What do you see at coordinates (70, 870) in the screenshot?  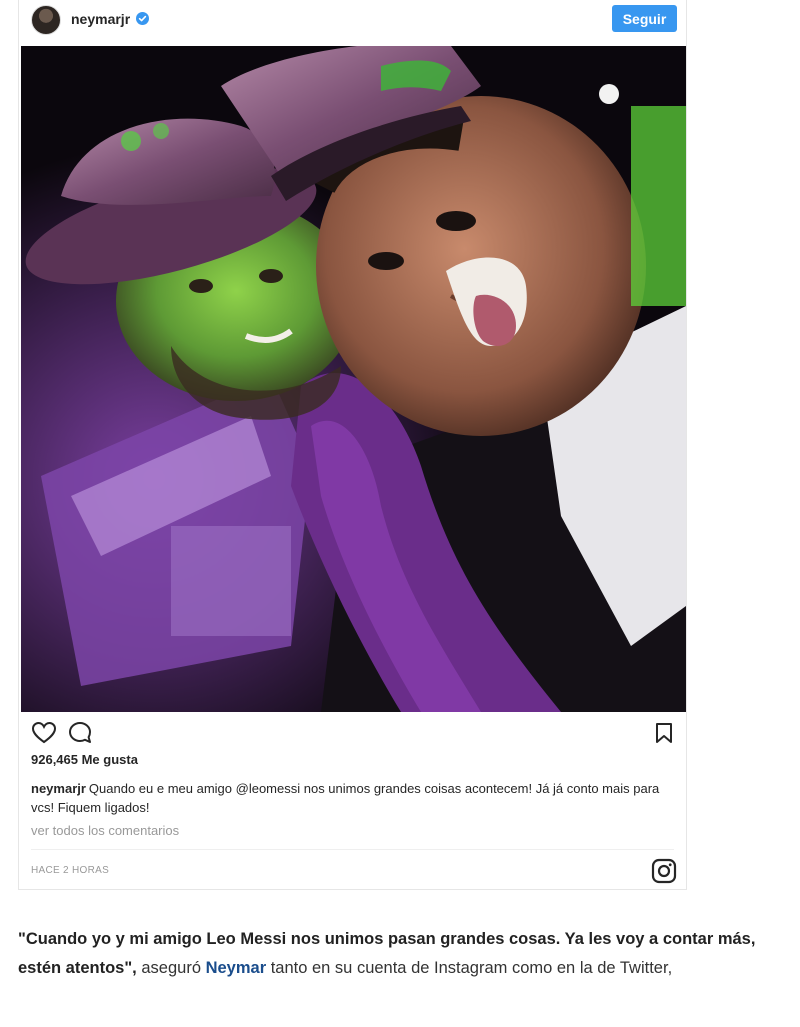 I see `post-timestamp: HACE 2 HORAS` at bounding box center [70, 870].